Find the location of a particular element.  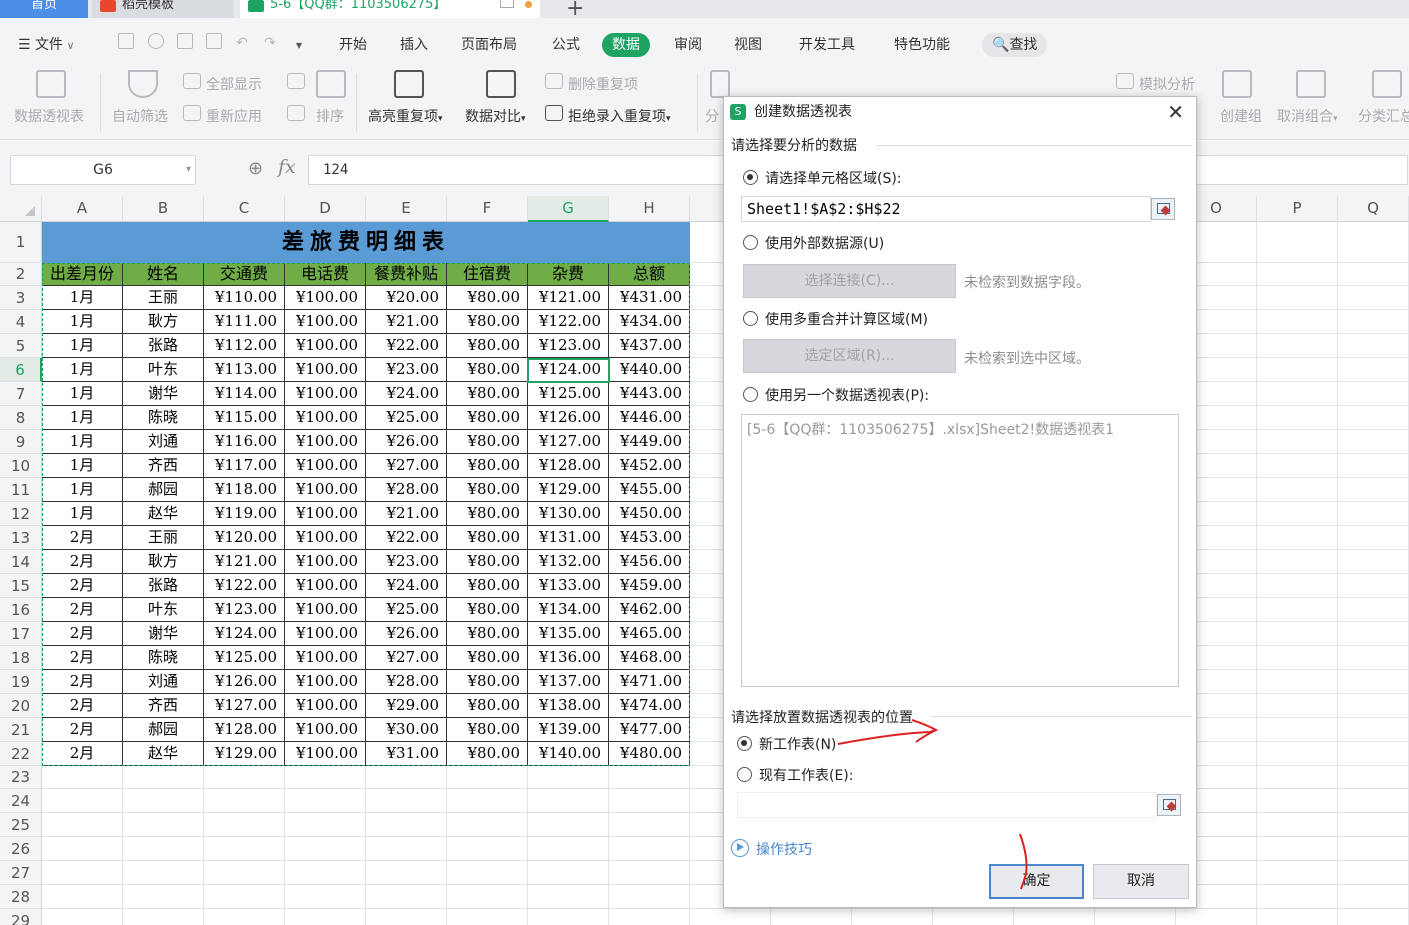

table-cell: ¥25.00 is located at coordinates (406, 610).